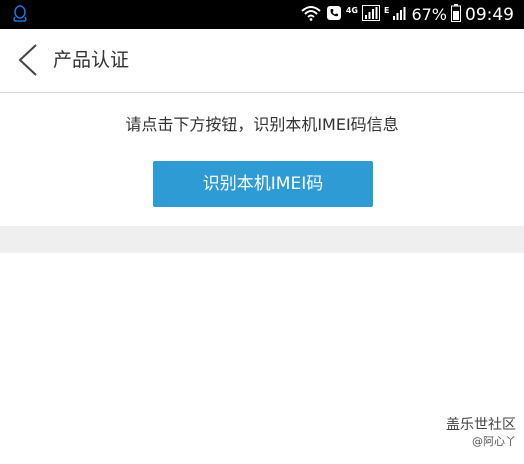  Describe the element at coordinates (481, 425) in the screenshot. I see `watermark-community: 盖乐世社区` at that location.